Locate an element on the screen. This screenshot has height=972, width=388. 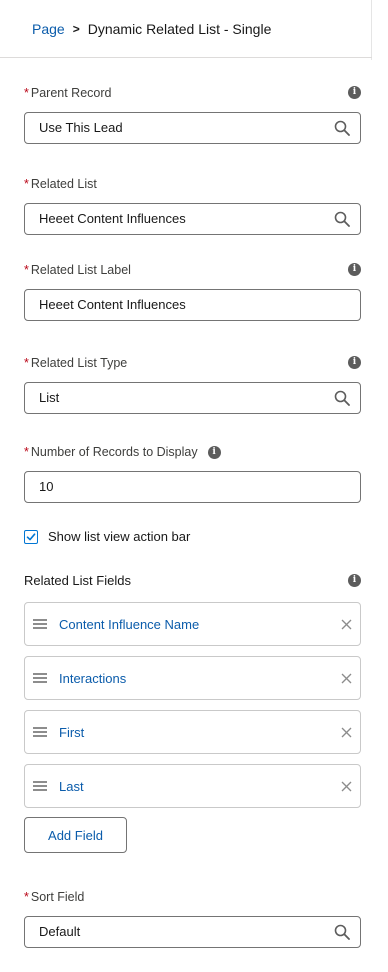
related-list-fields-title-text: Related List Fields is located at coordinates (77, 580).